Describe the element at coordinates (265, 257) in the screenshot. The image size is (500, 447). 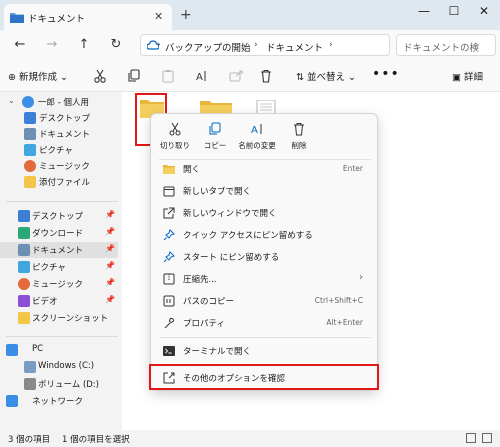
I see `menu-item-pin-start: スタート にピン留めする` at that location.